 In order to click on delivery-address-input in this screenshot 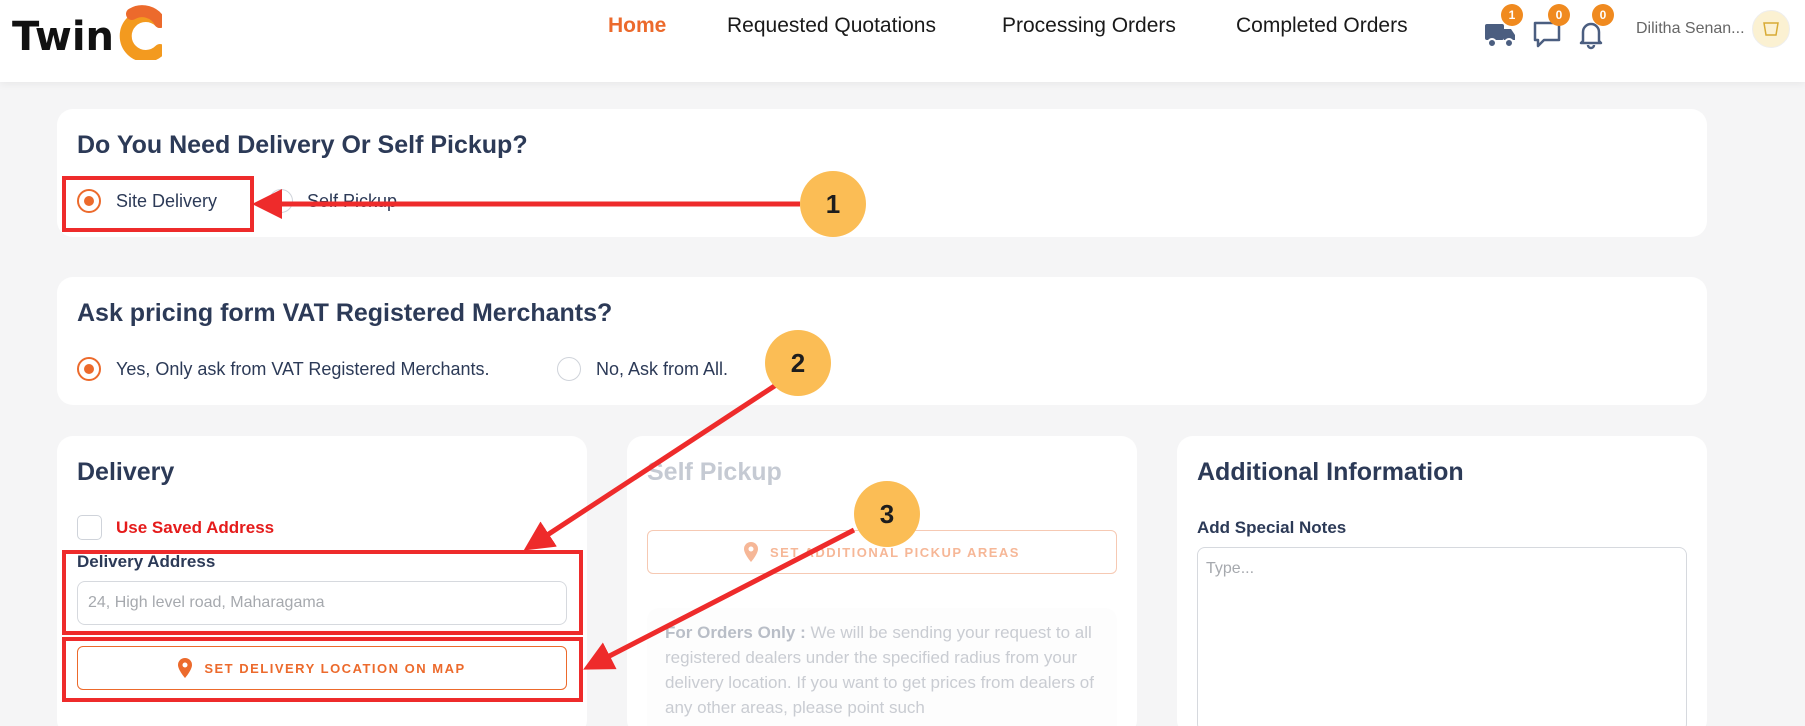, I will do `click(322, 603)`.